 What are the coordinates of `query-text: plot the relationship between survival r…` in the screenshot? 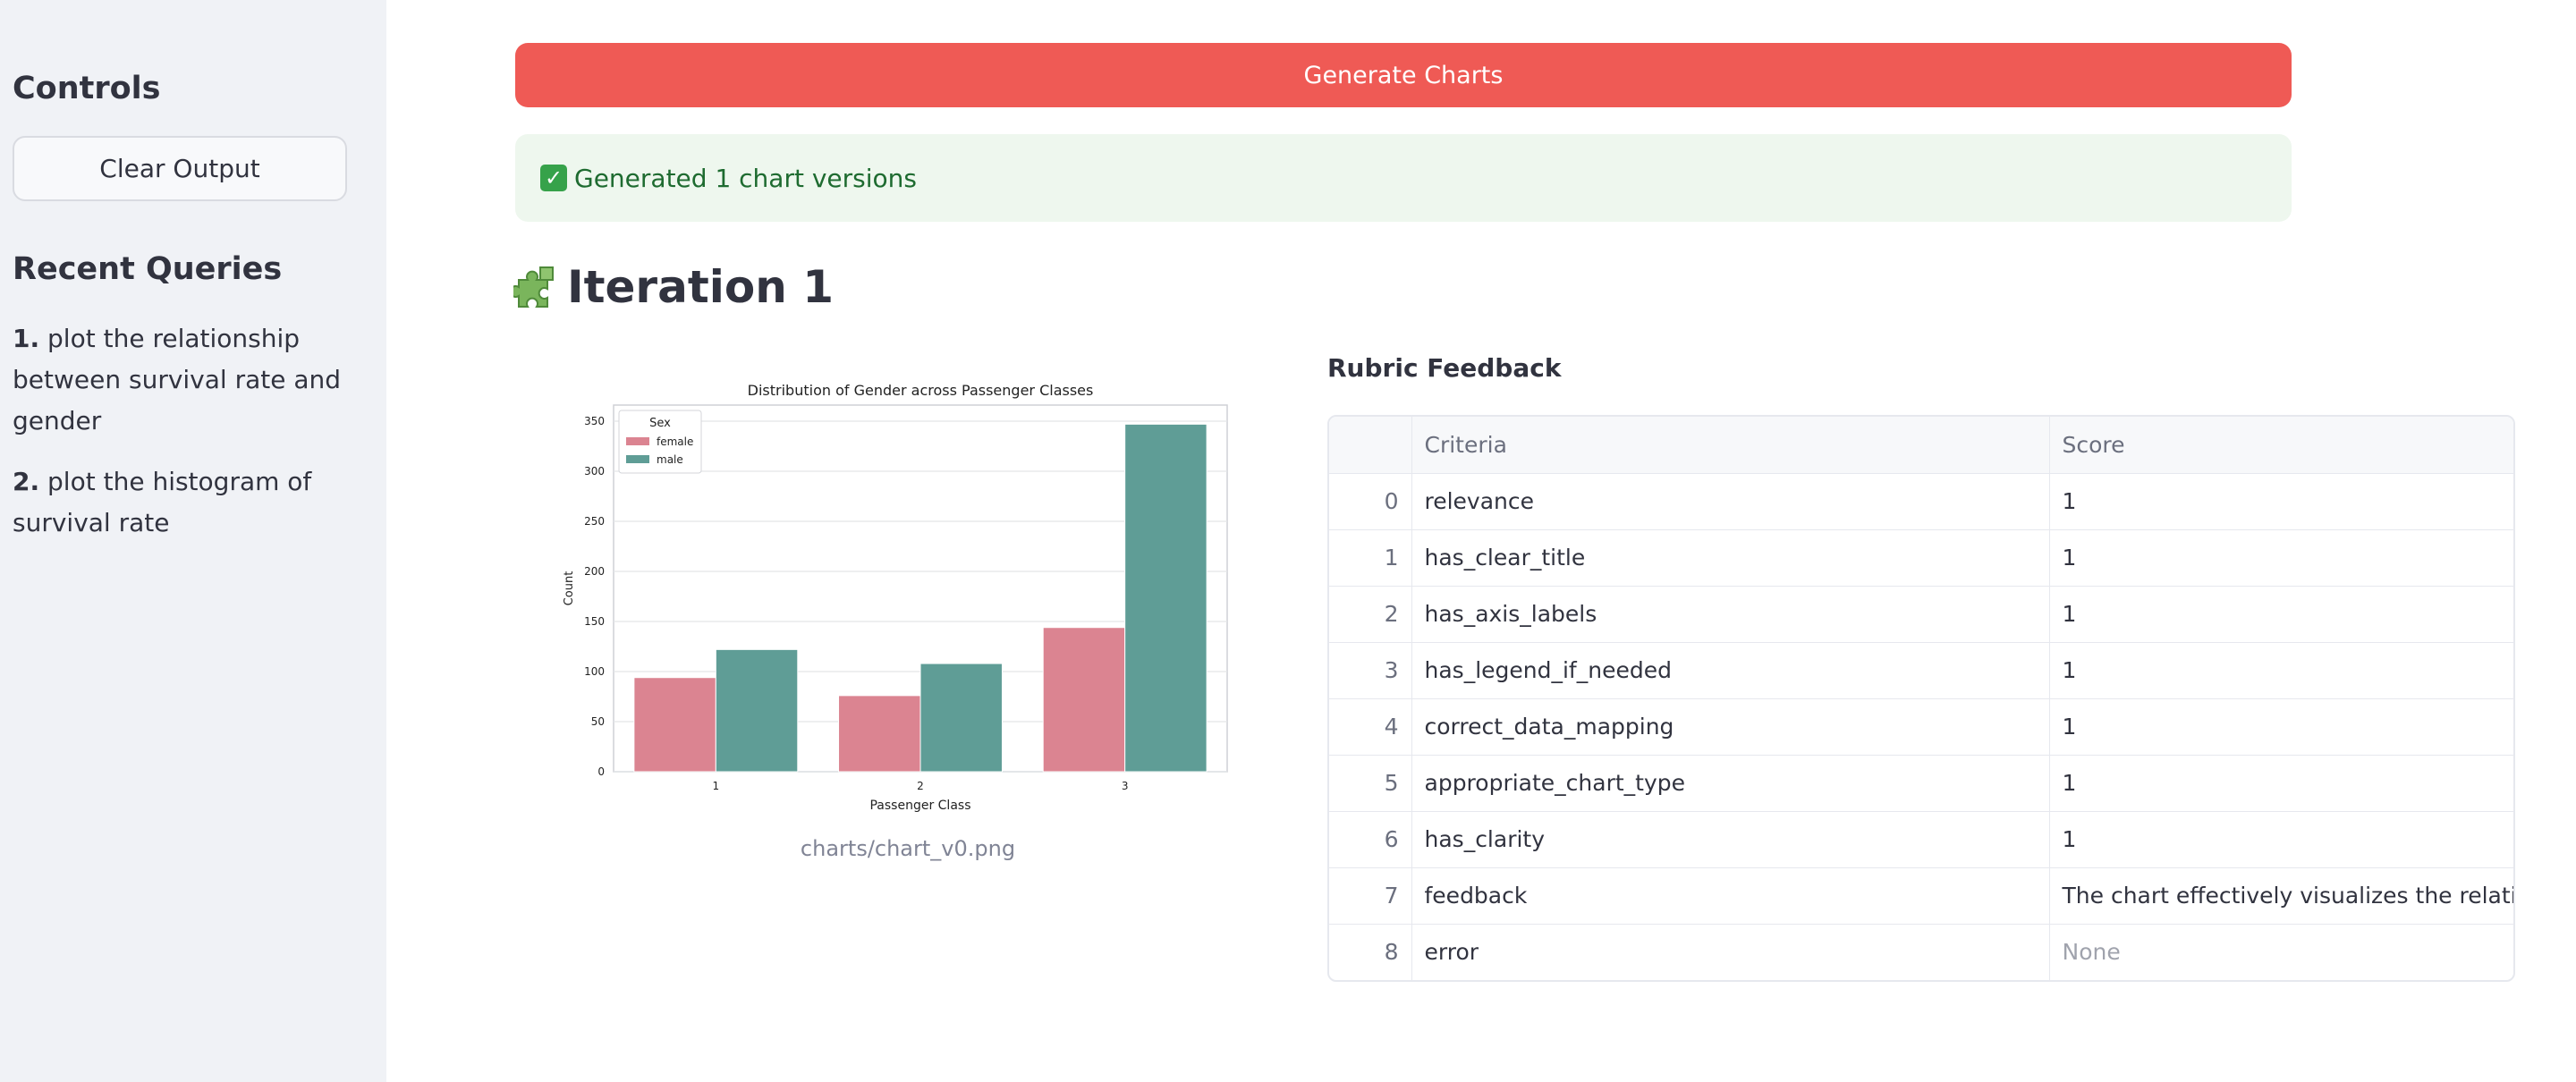 It's located at (177, 379).